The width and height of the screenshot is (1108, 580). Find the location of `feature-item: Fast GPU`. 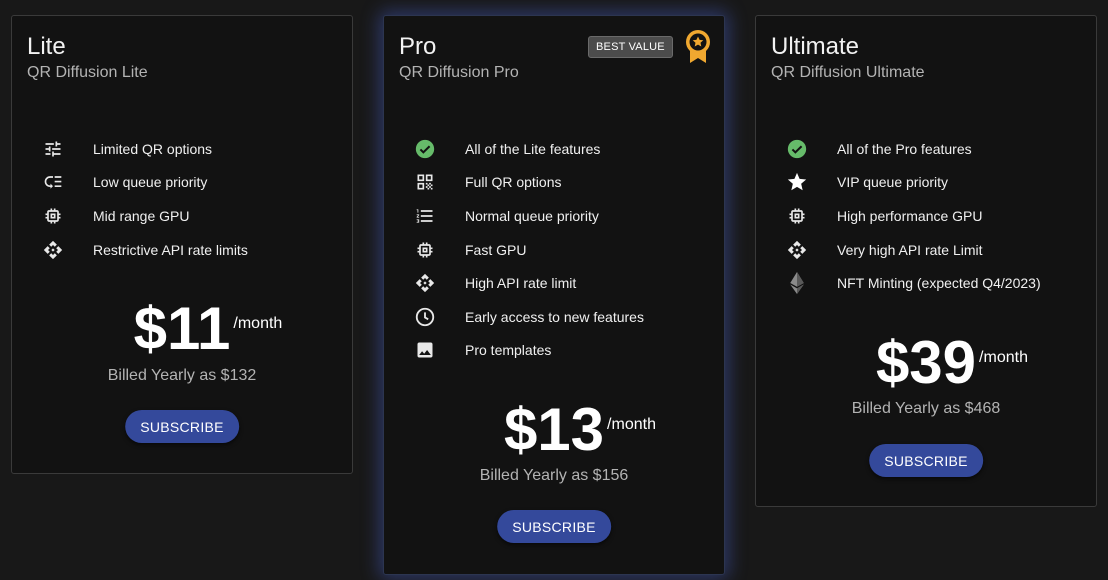

feature-item: Fast GPU is located at coordinates (554, 250).